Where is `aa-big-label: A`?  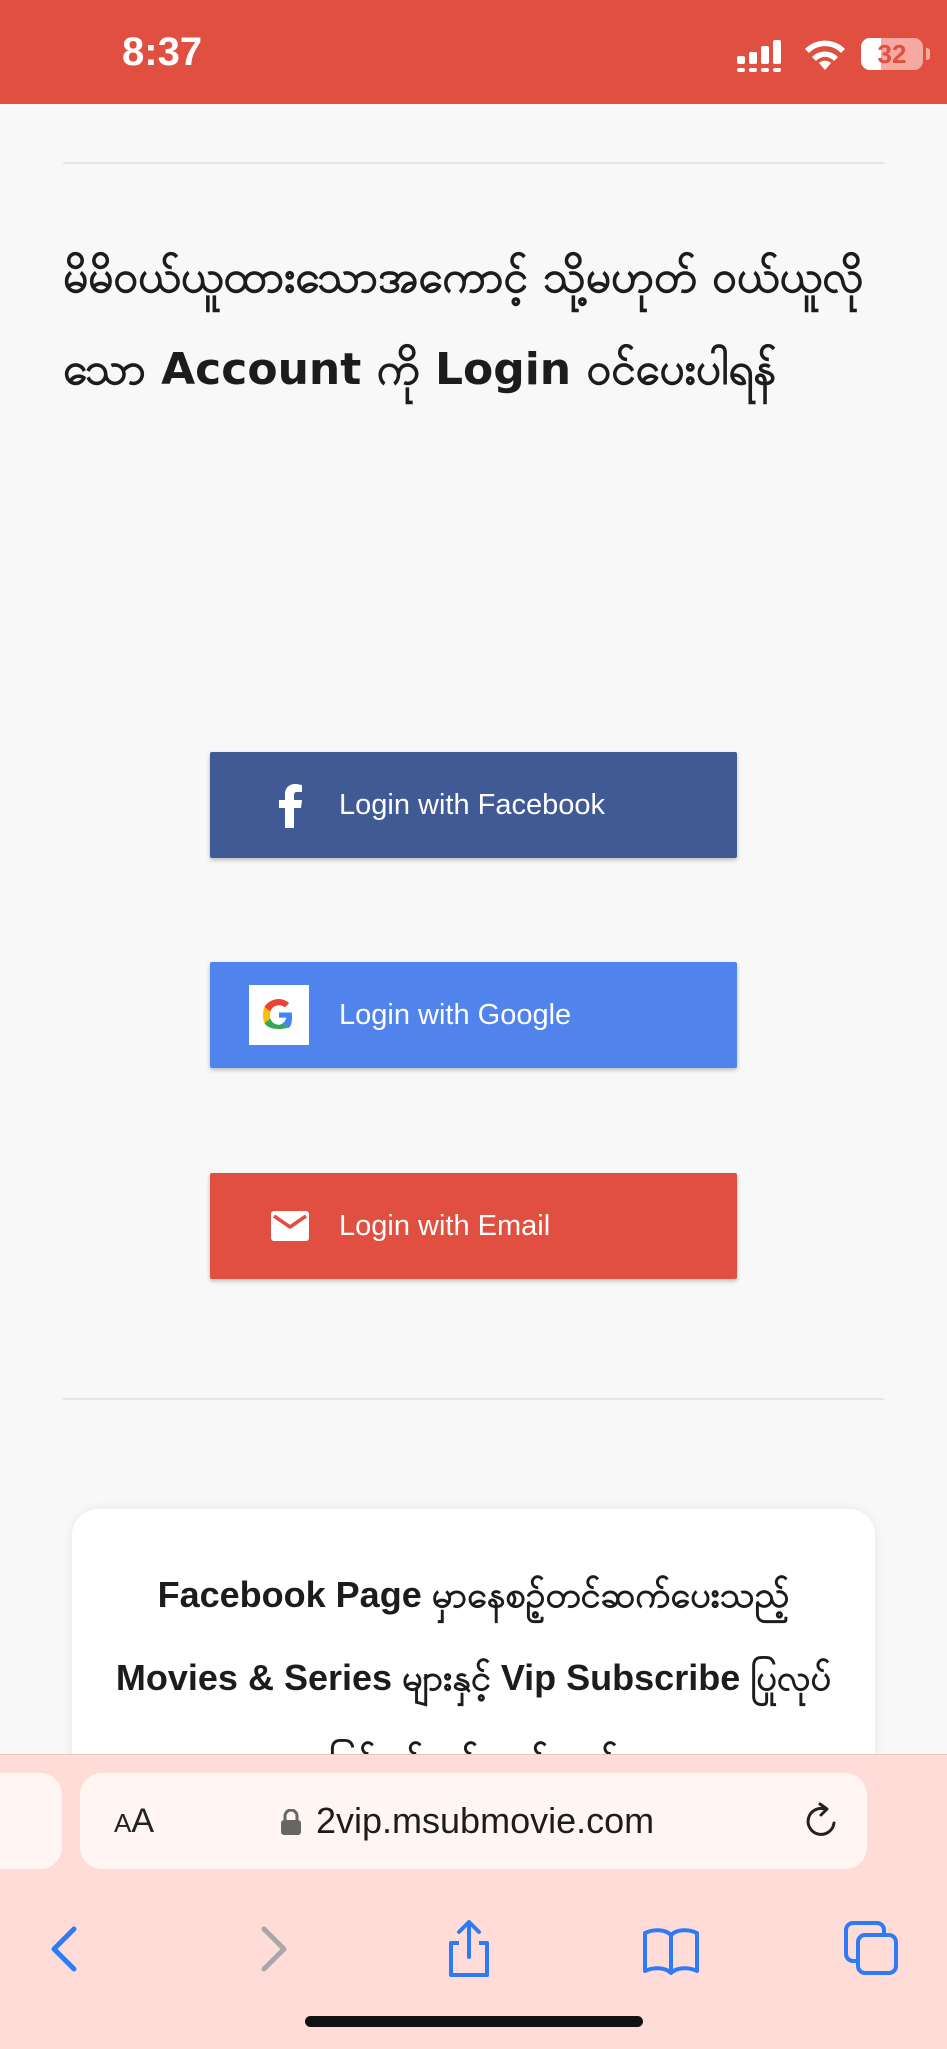 aa-big-label: A is located at coordinates (143, 1821).